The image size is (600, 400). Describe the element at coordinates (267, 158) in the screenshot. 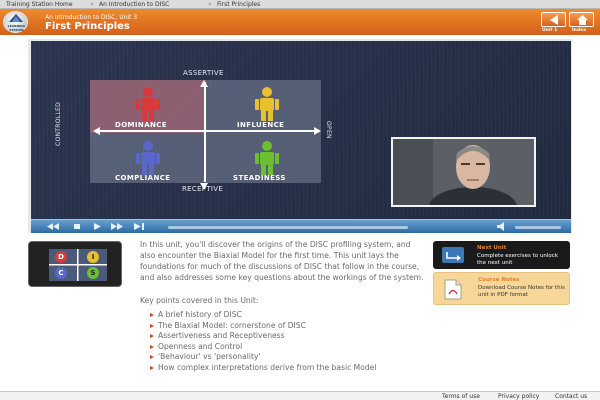

I see `steadiness-figure-icon` at that location.